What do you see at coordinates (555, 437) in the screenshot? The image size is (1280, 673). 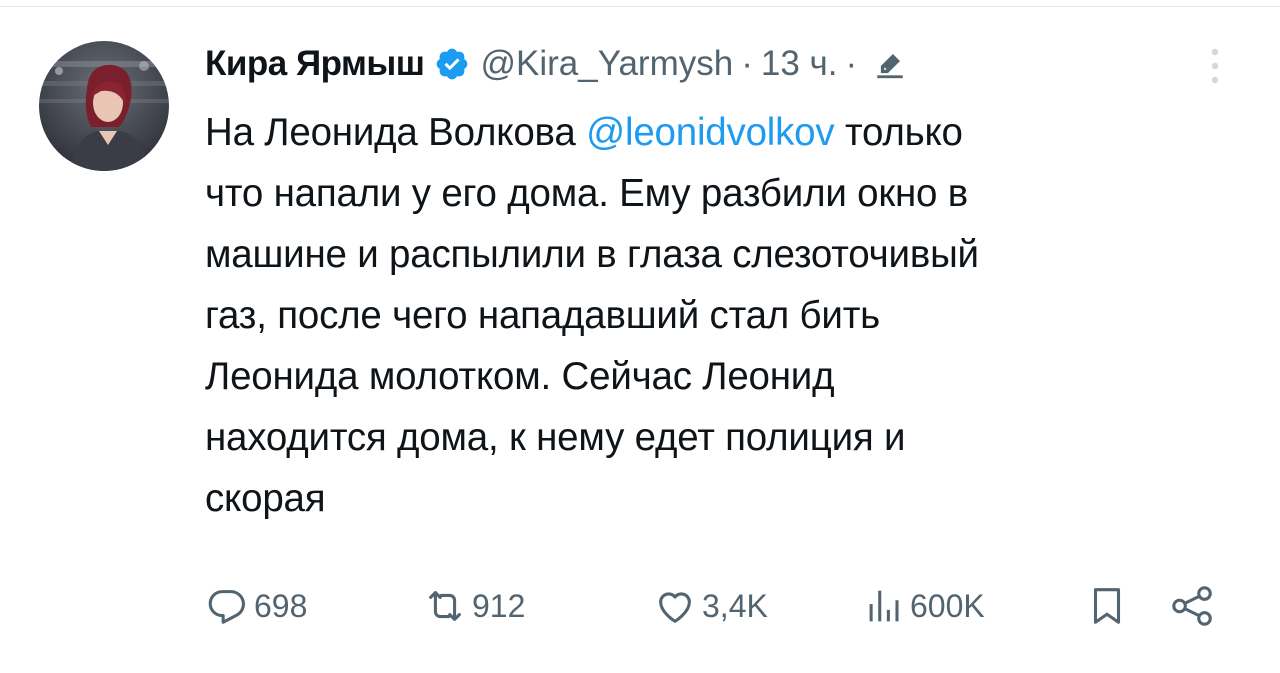 I see `tweet-text-line: находится дома, к нему едет полиция и` at bounding box center [555, 437].